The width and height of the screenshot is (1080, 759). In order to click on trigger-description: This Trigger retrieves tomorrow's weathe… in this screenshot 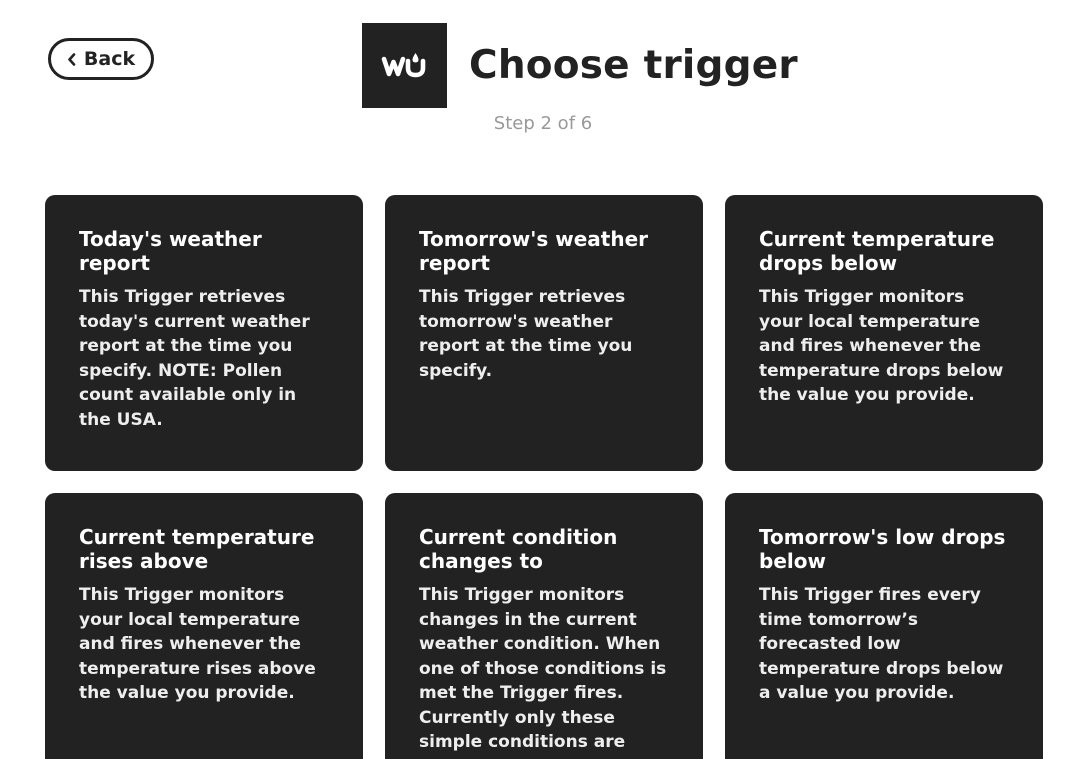, I will do `click(526, 334)`.